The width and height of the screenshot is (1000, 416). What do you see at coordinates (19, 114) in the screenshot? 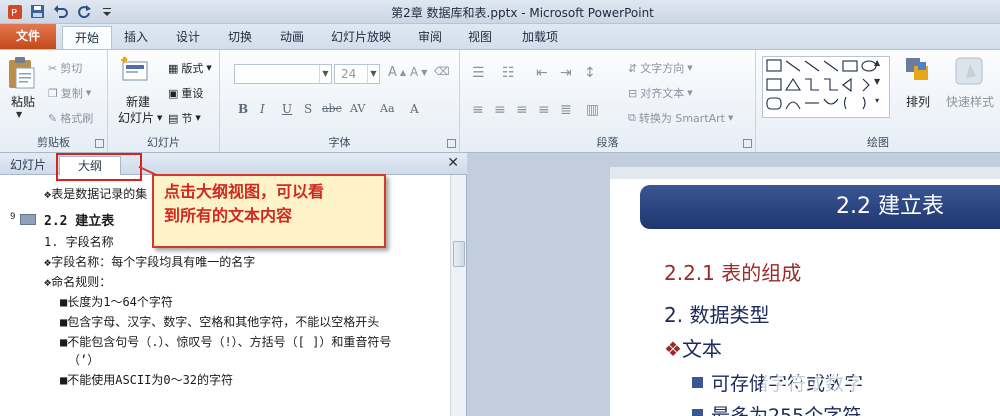
I see `paste-dropdown-icon: ▼` at bounding box center [19, 114].